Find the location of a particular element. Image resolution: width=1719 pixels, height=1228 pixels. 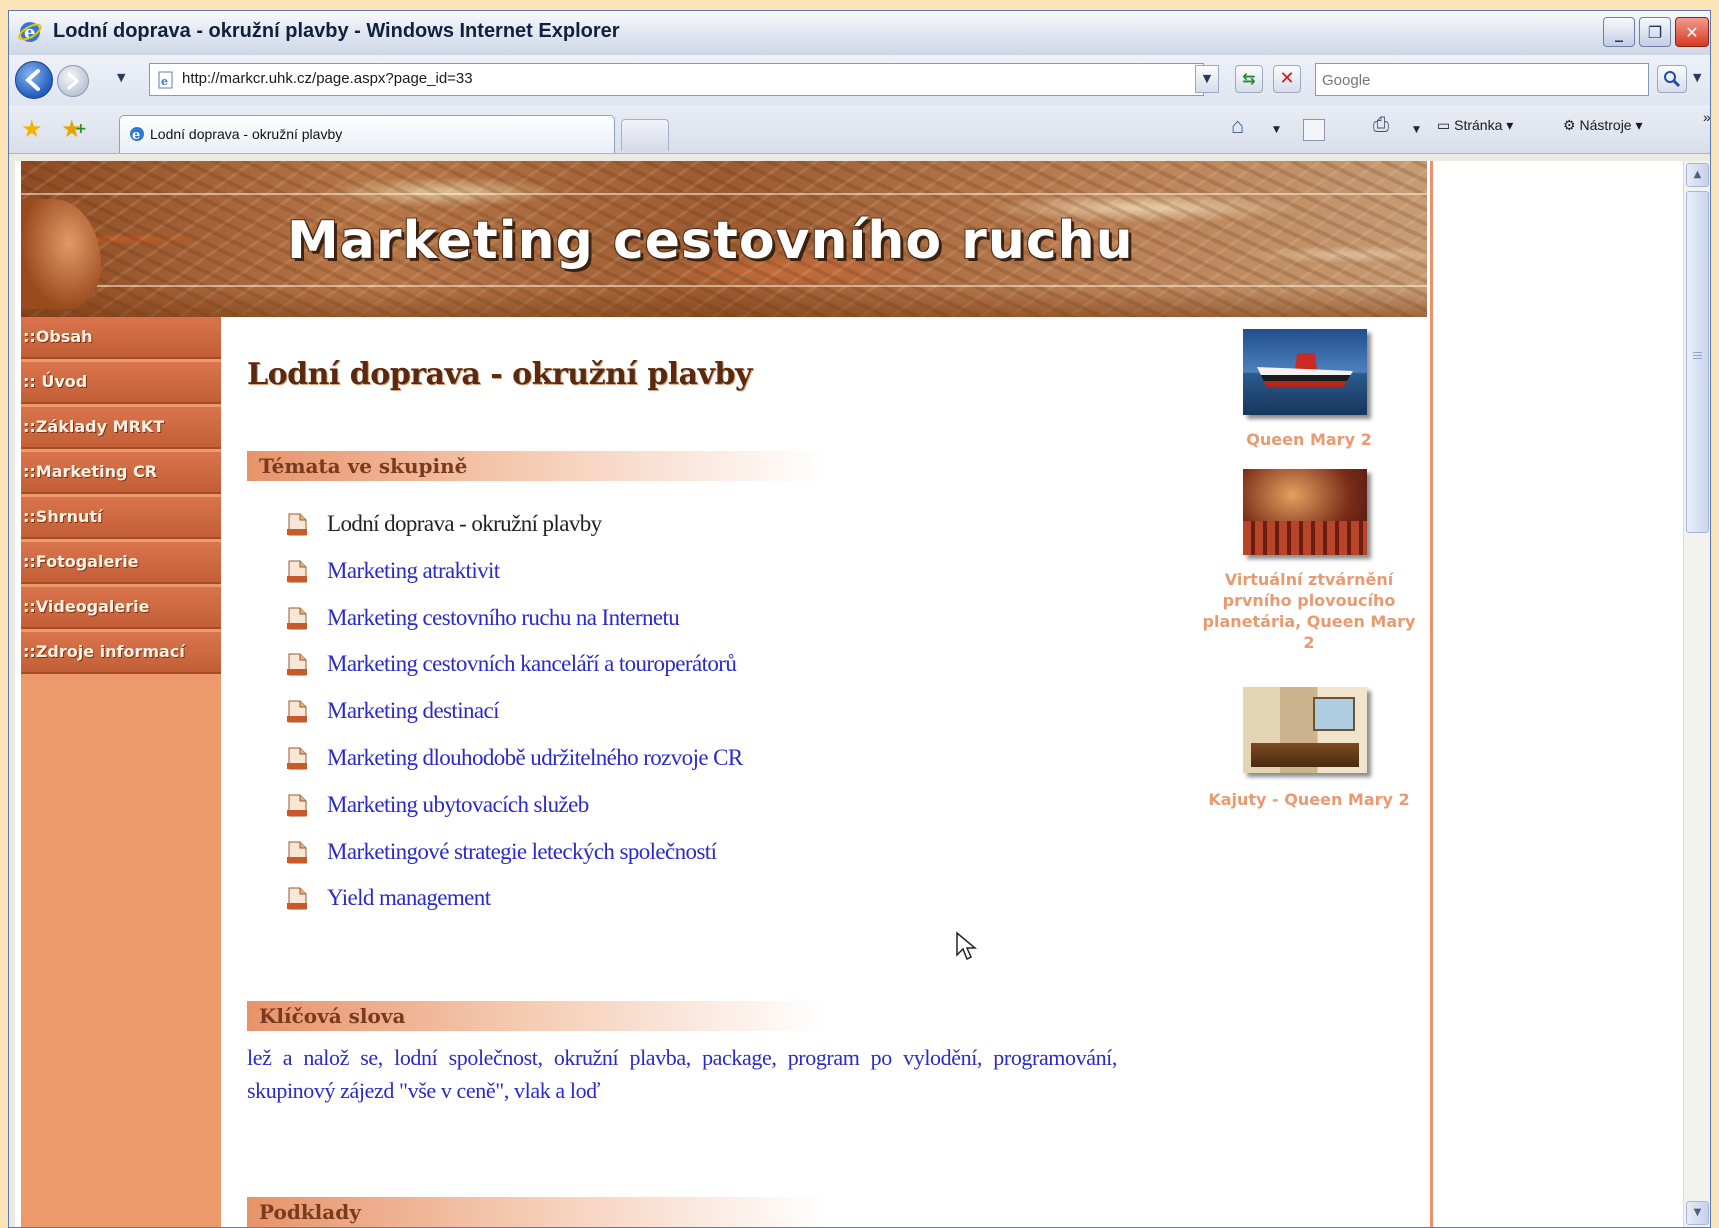

back-button is located at coordinates (34, 80).